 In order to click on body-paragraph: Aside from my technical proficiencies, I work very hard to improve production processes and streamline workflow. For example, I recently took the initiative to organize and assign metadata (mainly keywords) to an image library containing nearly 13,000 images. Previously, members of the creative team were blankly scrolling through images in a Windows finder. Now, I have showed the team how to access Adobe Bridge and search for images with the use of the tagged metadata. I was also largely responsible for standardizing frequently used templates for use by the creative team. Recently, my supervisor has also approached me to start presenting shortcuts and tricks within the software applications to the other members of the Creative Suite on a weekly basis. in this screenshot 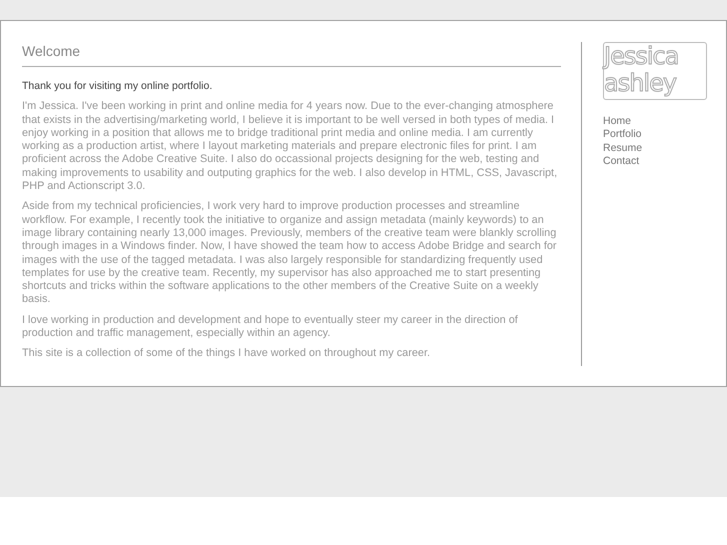, I will do `click(290, 253)`.